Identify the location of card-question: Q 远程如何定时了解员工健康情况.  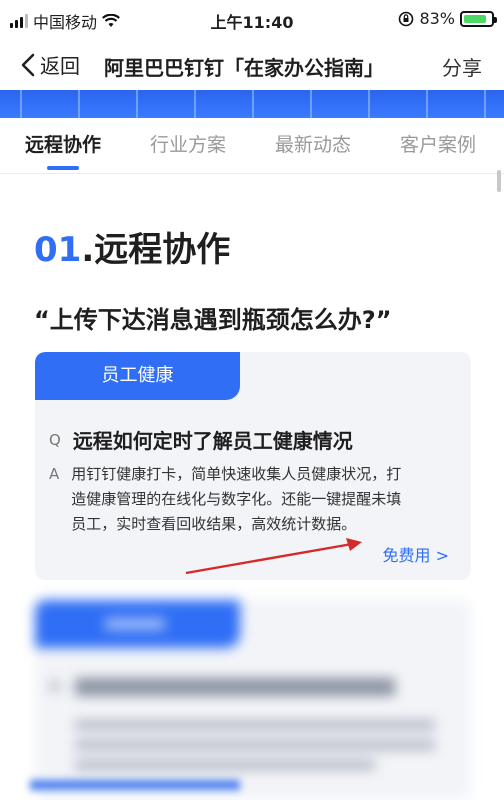
(201, 439).